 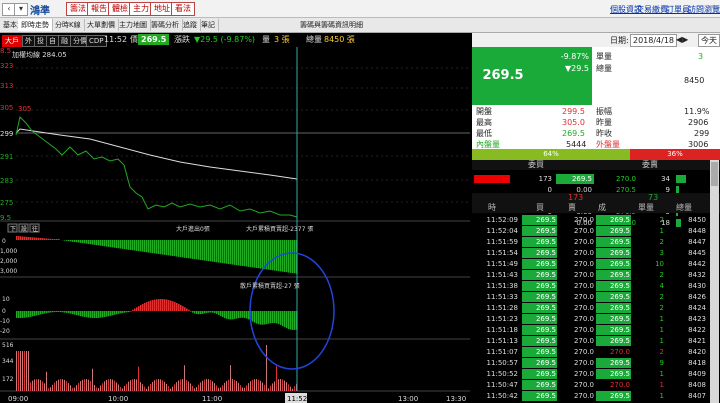 What do you see at coordinates (266, 39) in the screenshot?
I see `info-vol-label: 量` at bounding box center [266, 39].